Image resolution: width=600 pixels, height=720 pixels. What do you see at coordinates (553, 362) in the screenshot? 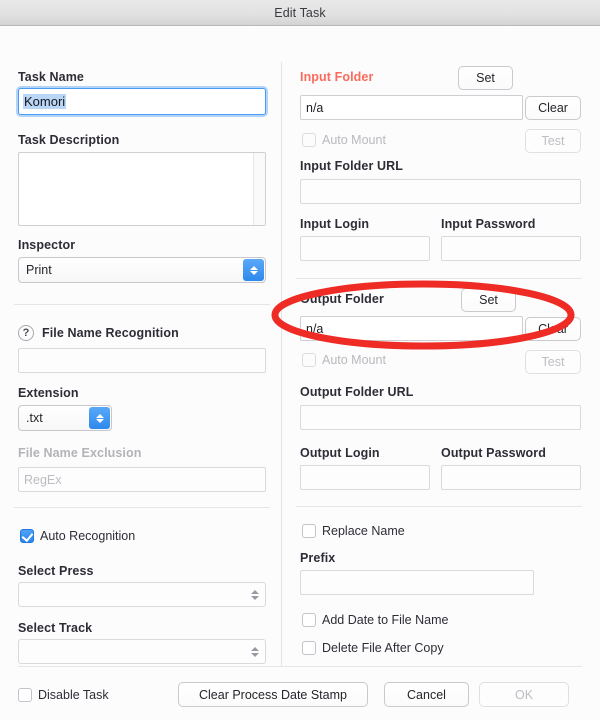
I see `output-test-button: Test` at bounding box center [553, 362].